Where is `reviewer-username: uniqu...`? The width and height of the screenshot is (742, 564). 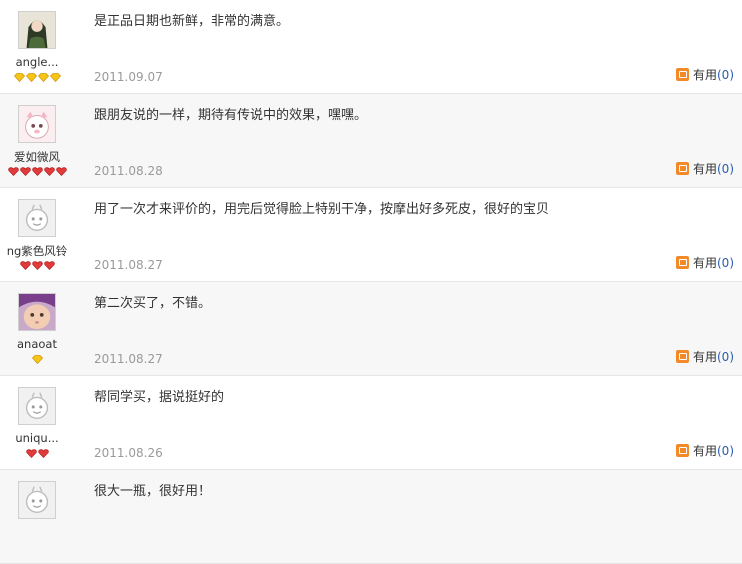 reviewer-username: uniqu... is located at coordinates (37, 438).